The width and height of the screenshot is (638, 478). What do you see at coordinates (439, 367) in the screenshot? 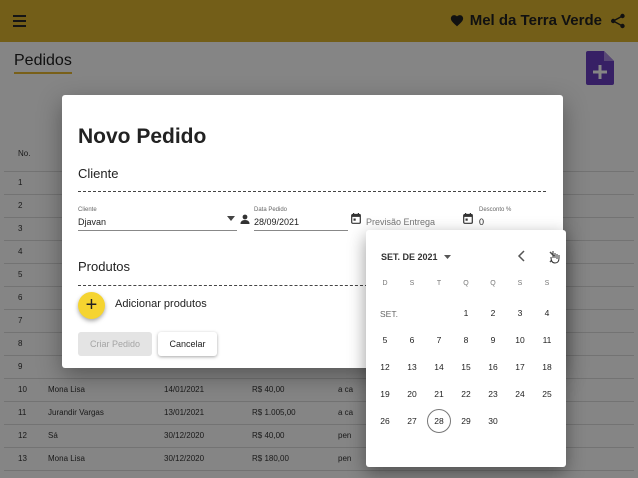
I see `calendar-day: 14` at bounding box center [439, 367].